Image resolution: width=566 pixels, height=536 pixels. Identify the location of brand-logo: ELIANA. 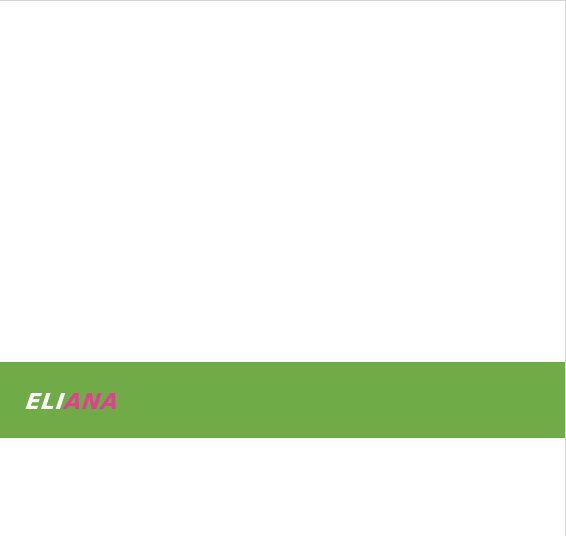
(72, 402).